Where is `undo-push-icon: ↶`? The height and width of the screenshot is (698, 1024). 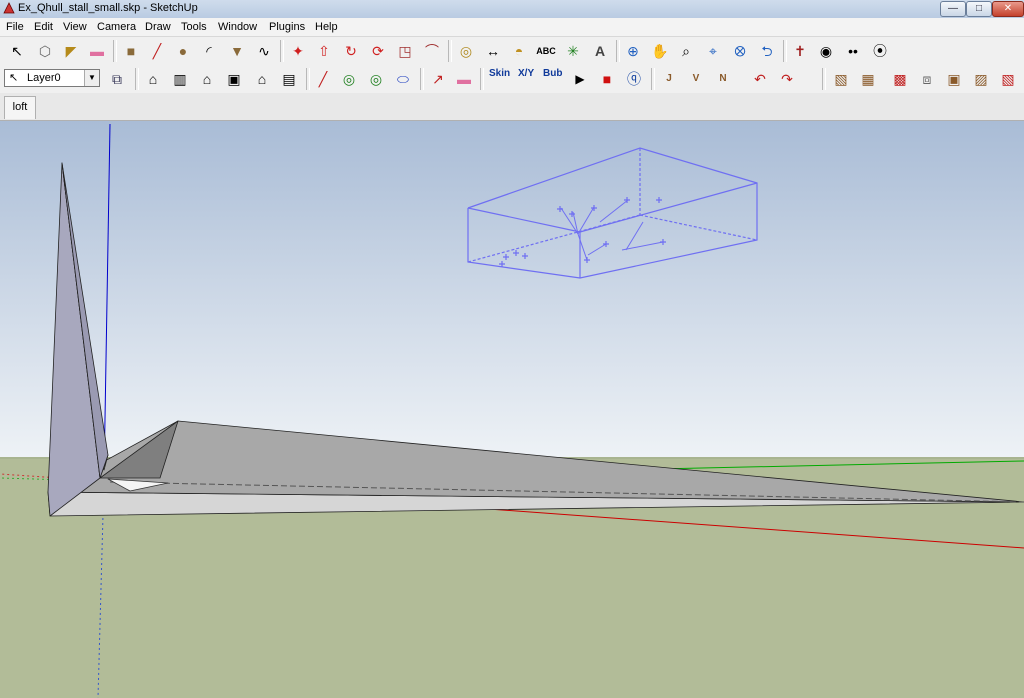
undo-push-icon: ↶ is located at coordinates (760, 79).